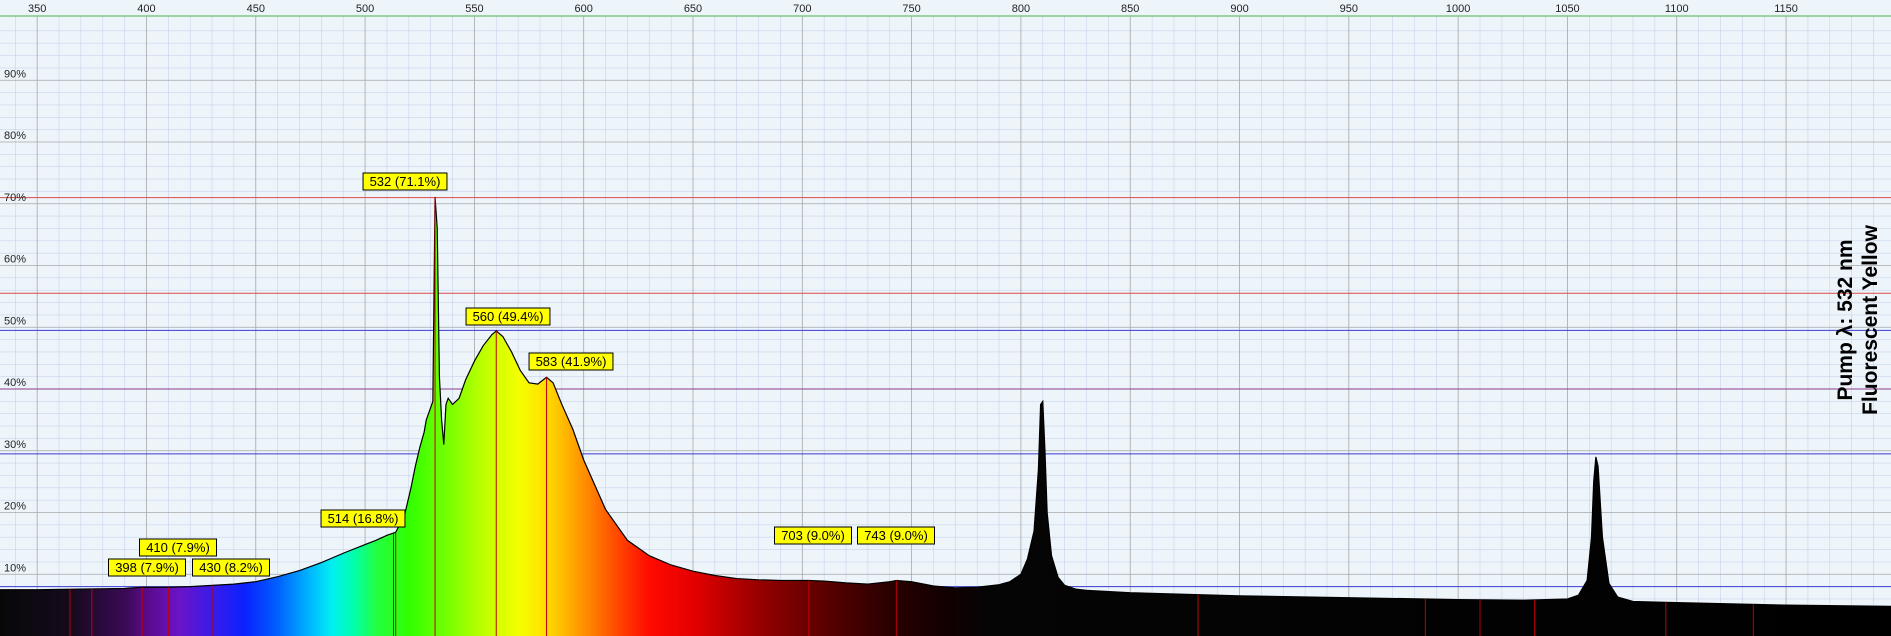  Describe the element at coordinates (15, 507) in the screenshot. I see `y-tick-label: 20%` at that location.